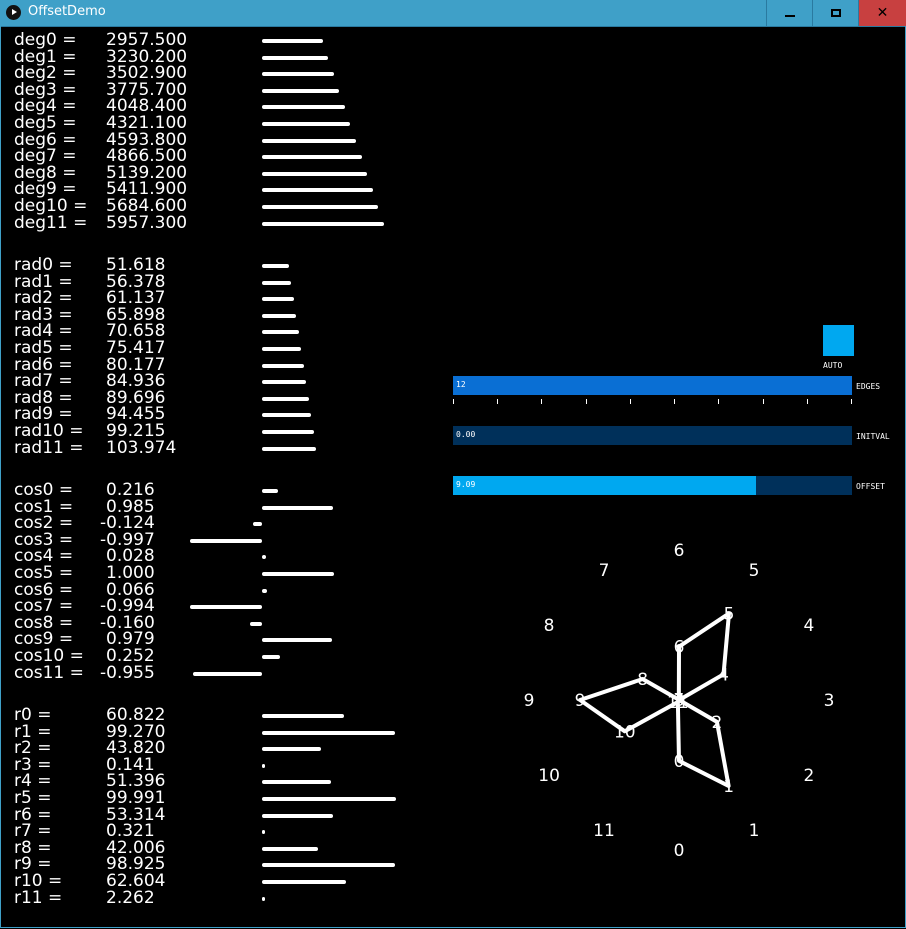  What do you see at coordinates (453, 13) in the screenshot?
I see `title-bar: OffsetDemo ✕` at bounding box center [453, 13].